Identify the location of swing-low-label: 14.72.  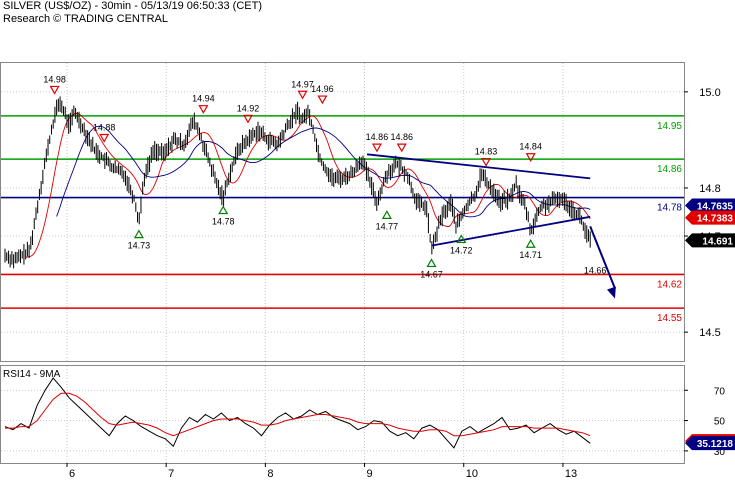
(461, 250).